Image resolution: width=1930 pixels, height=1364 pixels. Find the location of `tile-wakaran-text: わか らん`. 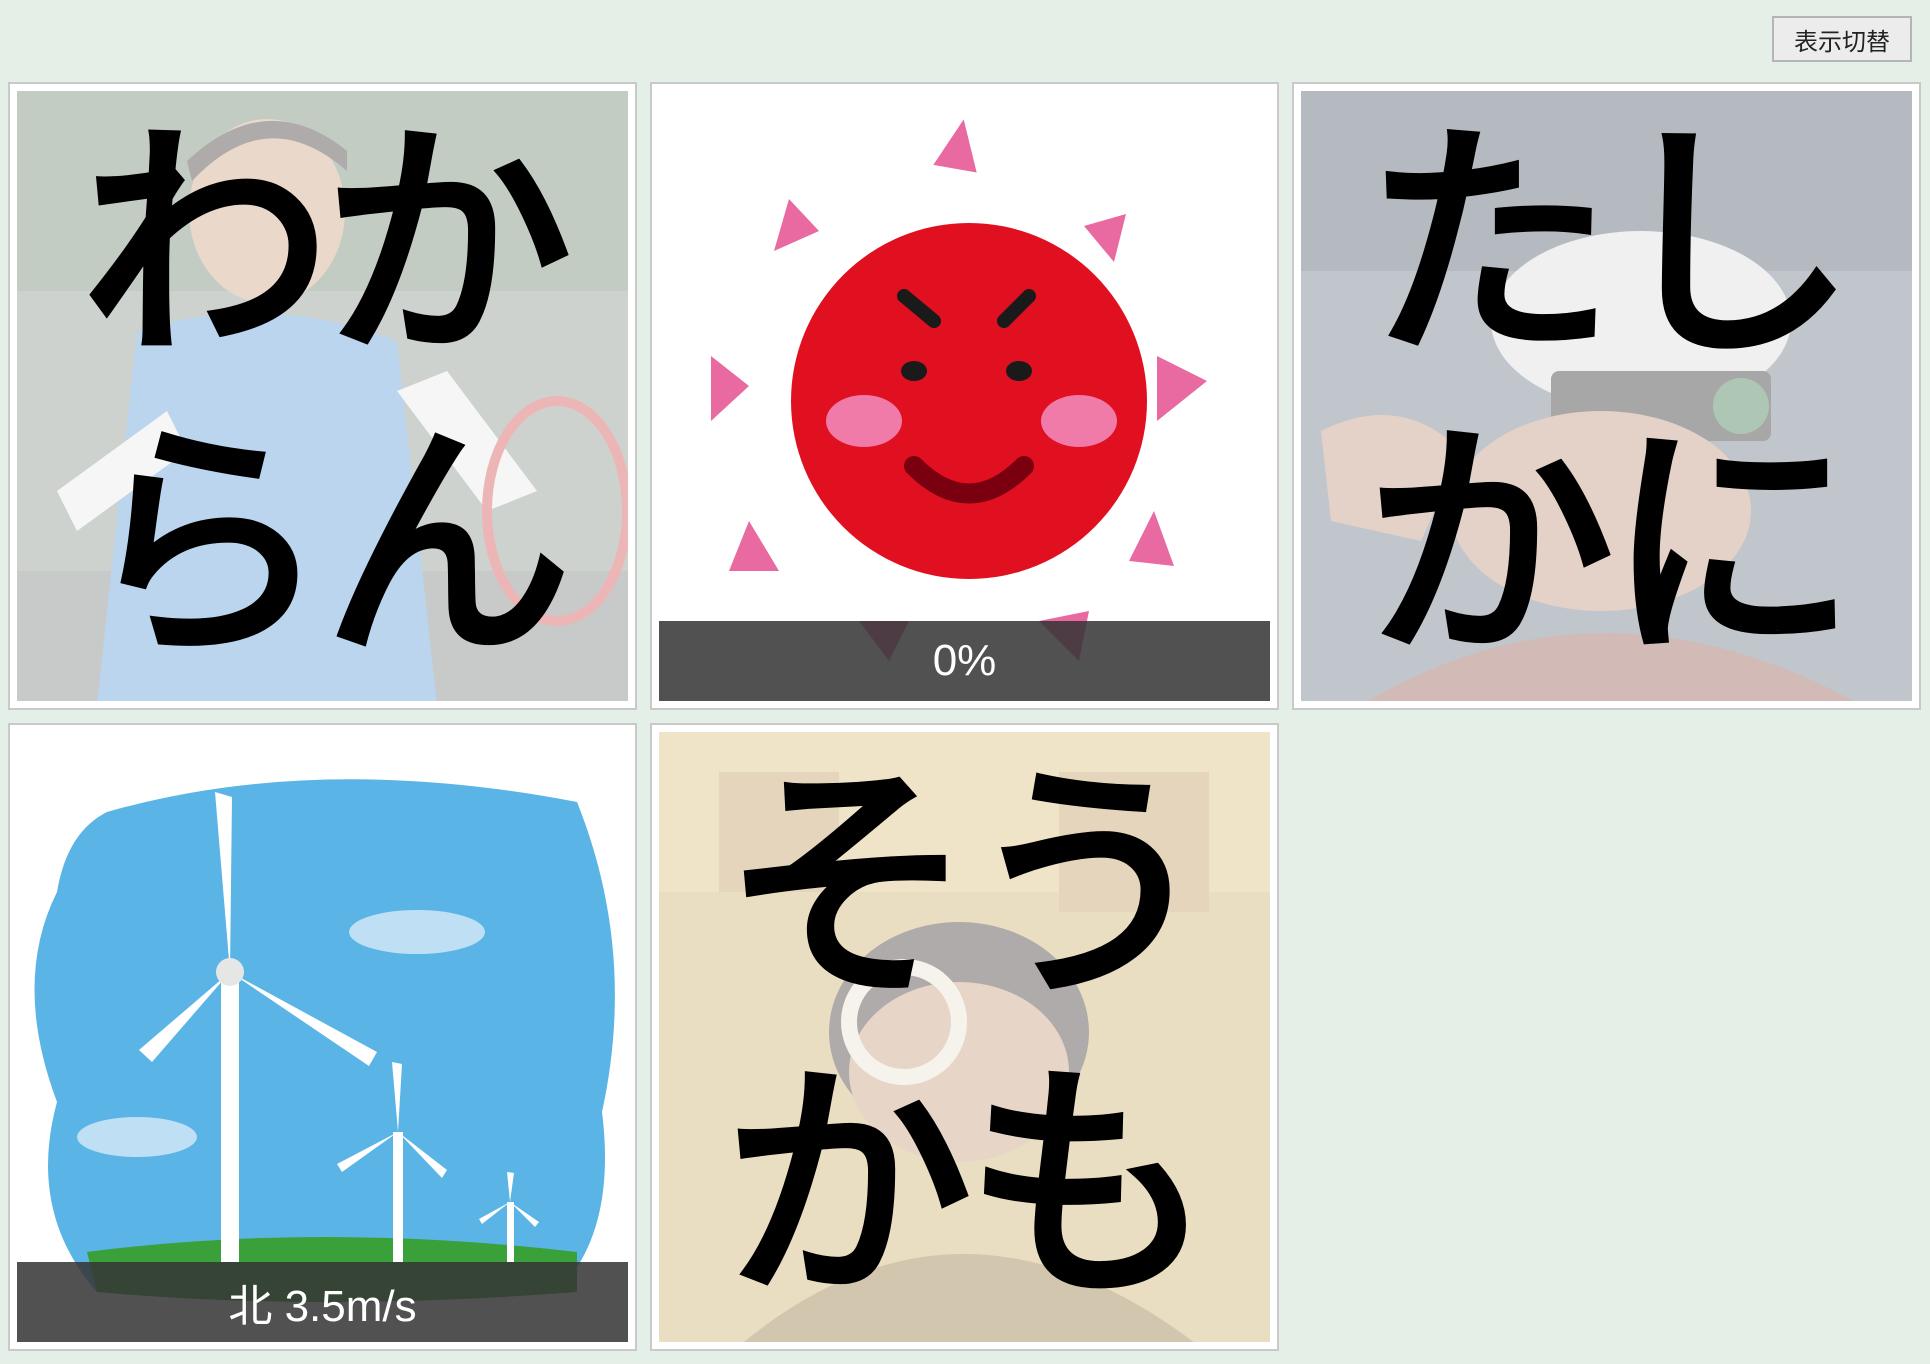

tile-wakaran-text: わか らん is located at coordinates (322, 396).